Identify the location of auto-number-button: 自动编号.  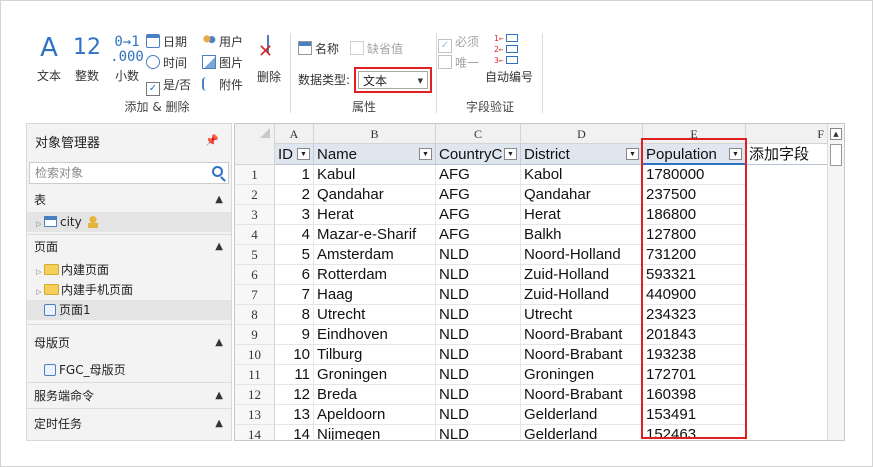
(509, 77).